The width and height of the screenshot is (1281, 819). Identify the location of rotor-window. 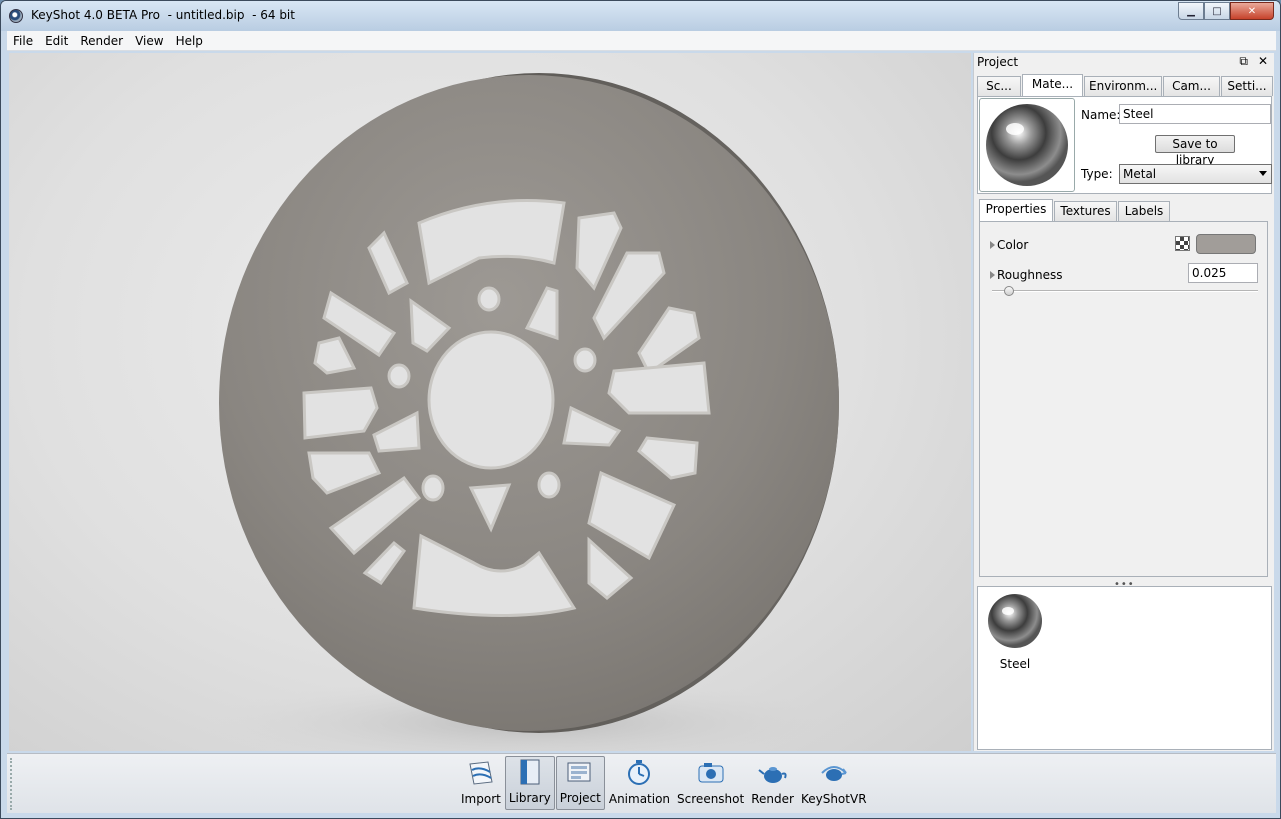
(659, 388).